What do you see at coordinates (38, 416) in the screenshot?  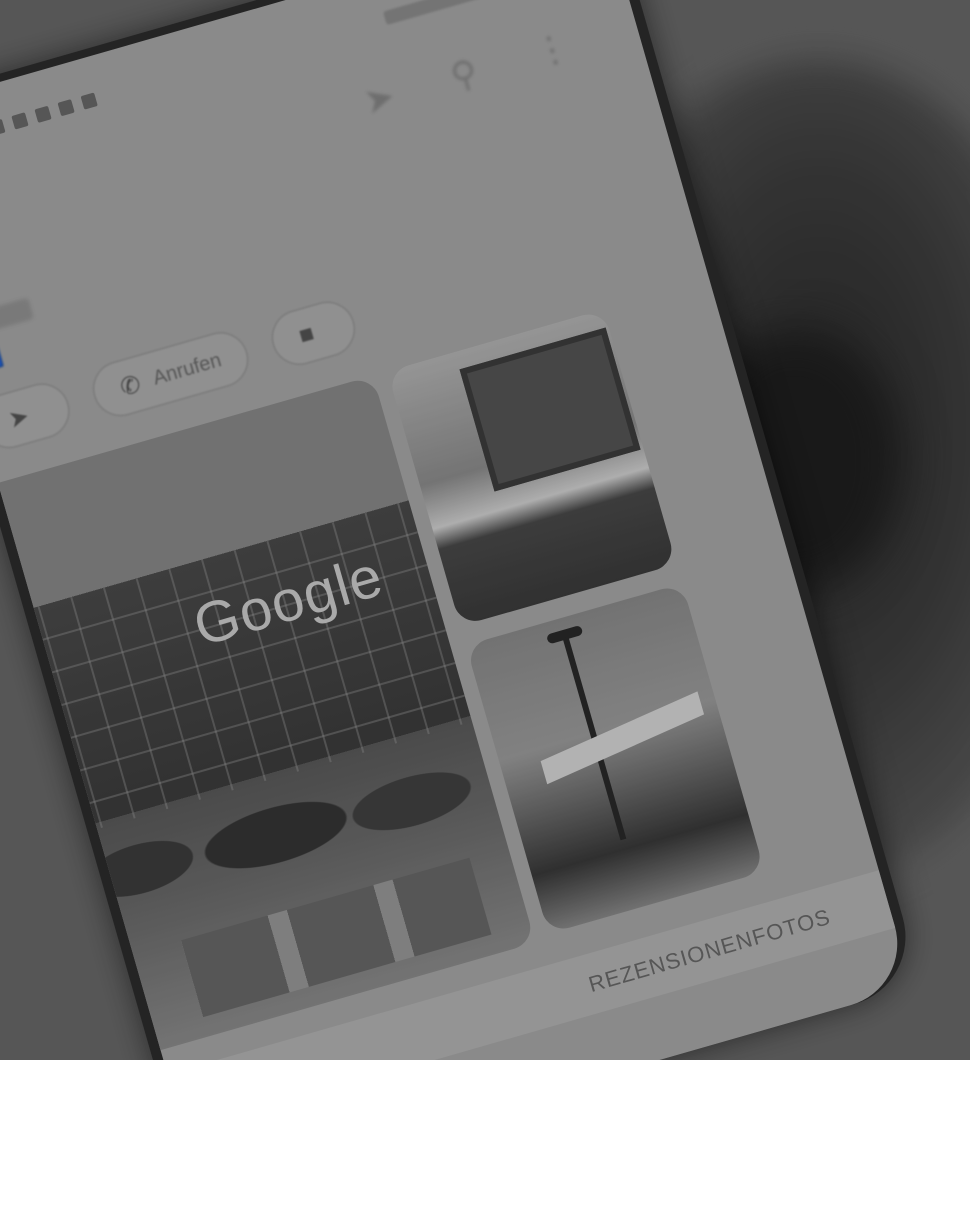 I see `directions-button: ➤` at bounding box center [38, 416].